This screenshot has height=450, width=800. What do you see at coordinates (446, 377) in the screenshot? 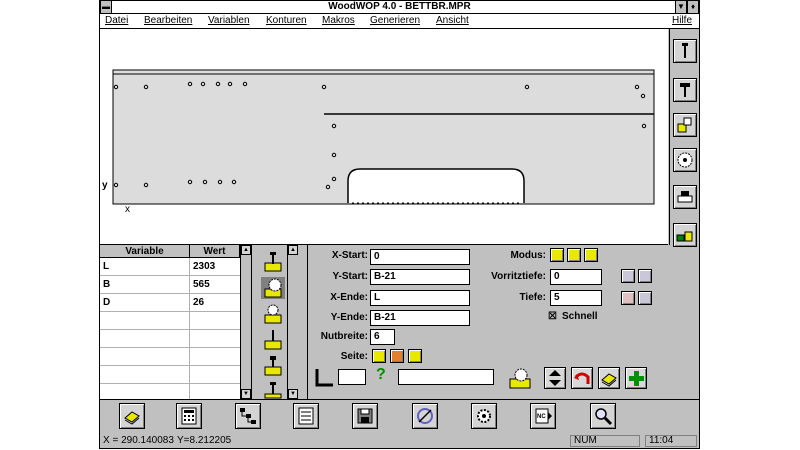
I see `comment-input` at bounding box center [446, 377].